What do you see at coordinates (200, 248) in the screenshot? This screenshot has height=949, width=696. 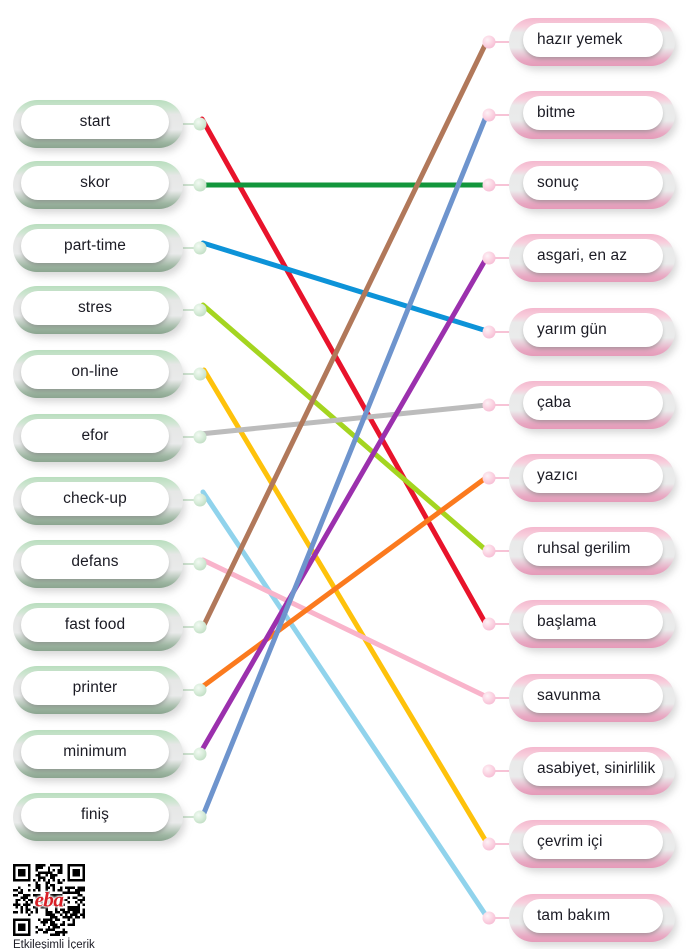 I see `left-connector-dot-part-time` at bounding box center [200, 248].